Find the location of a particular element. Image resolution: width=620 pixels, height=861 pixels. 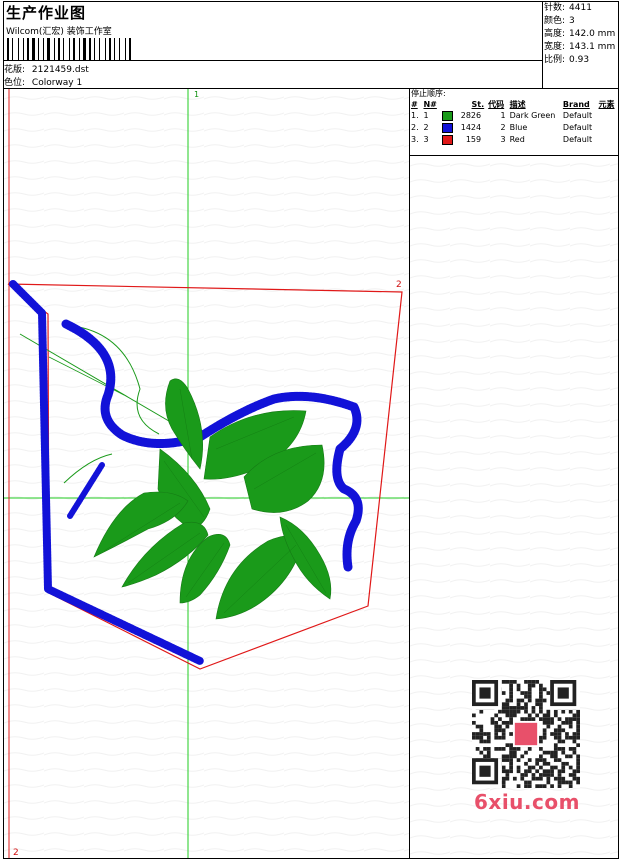

spec-colors: 颜色: 3 is located at coordinates (559, 21).